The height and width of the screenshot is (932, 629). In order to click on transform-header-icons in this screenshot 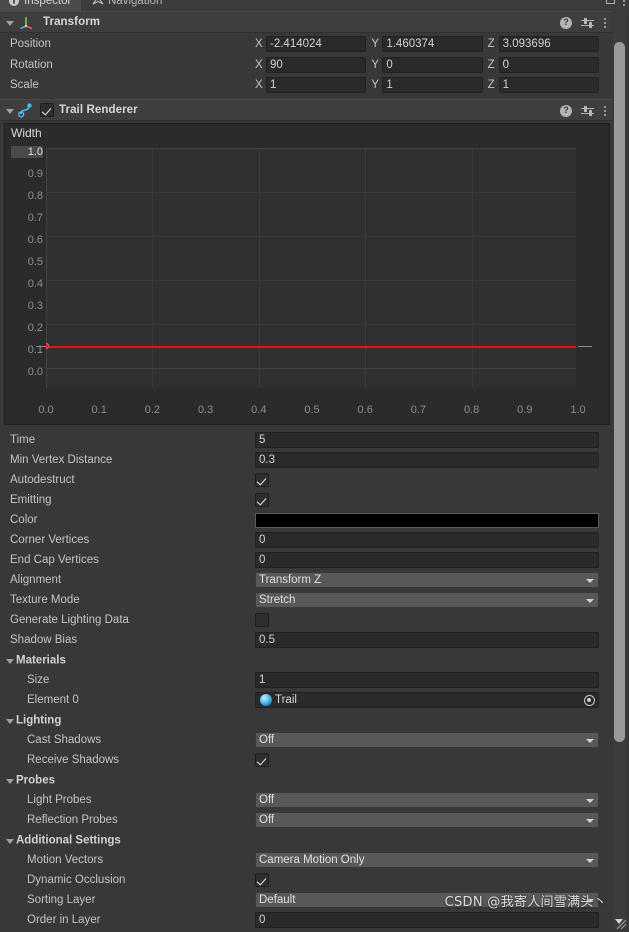, I will do `click(583, 23)`.